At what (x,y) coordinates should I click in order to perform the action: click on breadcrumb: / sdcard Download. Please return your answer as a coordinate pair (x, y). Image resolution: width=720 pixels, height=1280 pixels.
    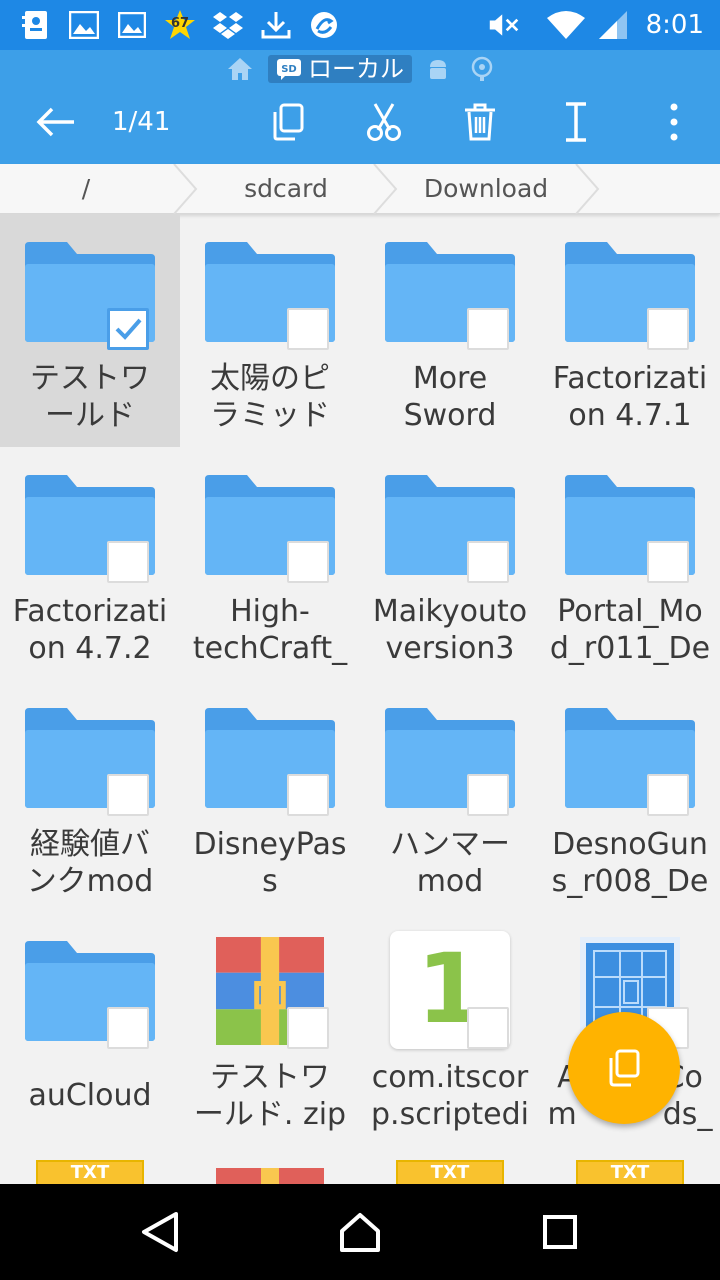
    Looking at the image, I should click on (360, 189).